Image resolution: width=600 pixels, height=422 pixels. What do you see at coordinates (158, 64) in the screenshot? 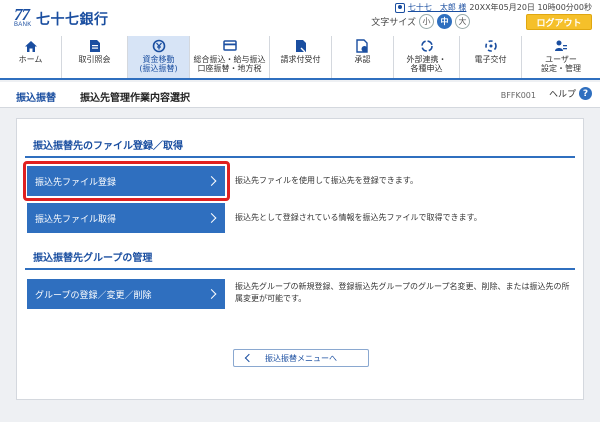
I see `nav-label: 資金移動 (振込振替)` at bounding box center [158, 64].